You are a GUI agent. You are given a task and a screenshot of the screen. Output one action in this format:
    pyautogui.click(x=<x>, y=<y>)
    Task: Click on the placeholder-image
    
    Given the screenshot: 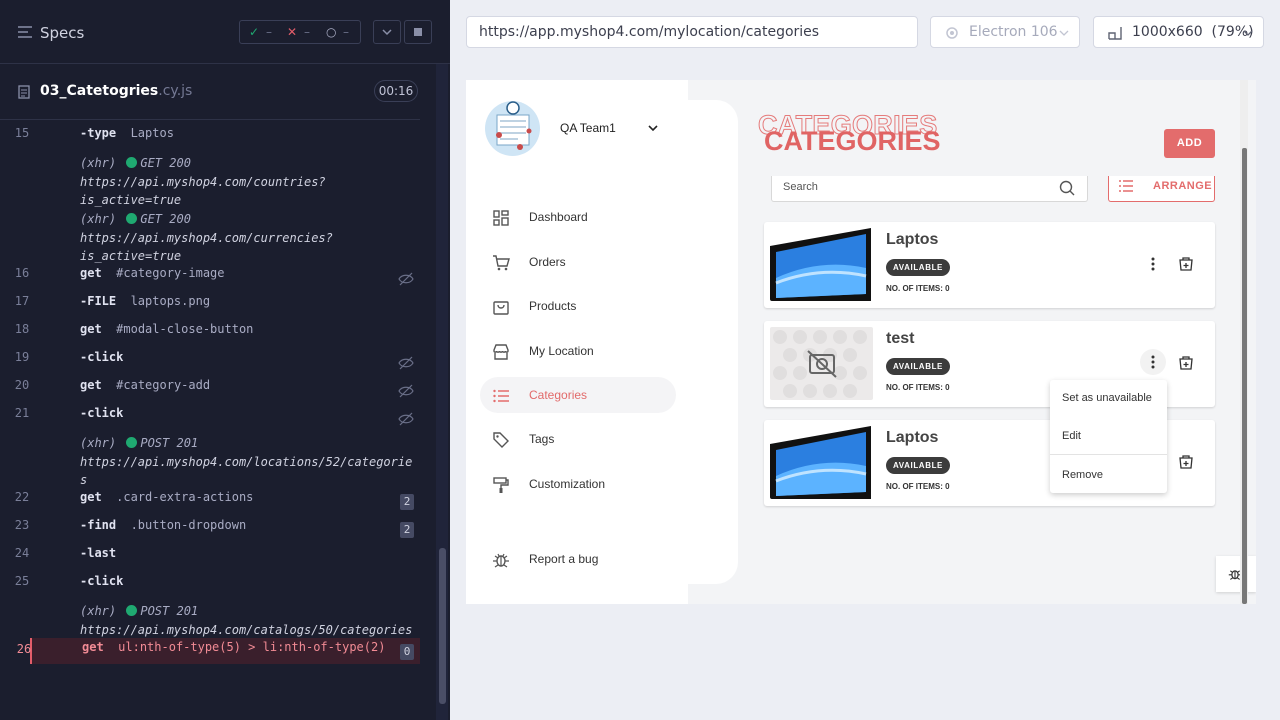 What is the action you would take?
    pyautogui.click(x=821, y=363)
    